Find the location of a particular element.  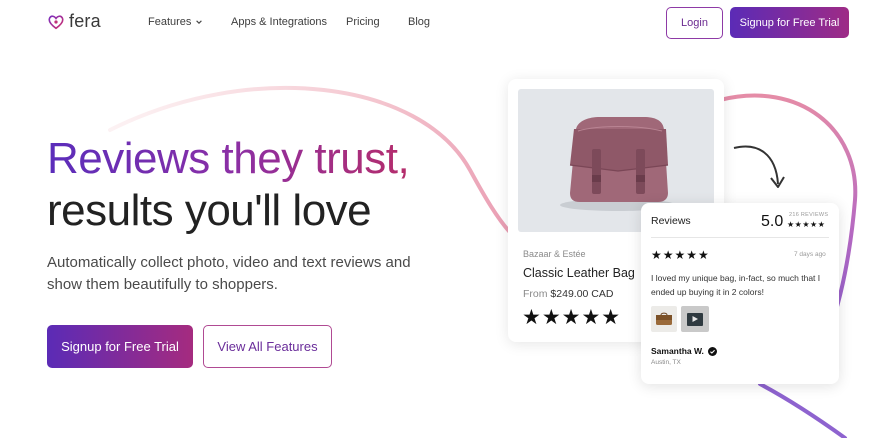

author-location: Austin, TX is located at coordinates (666, 362).